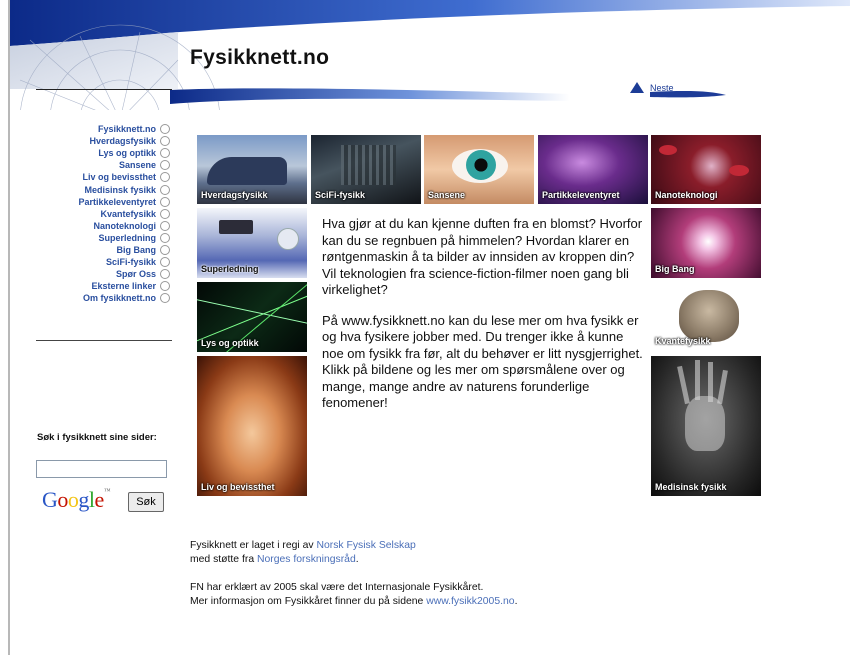 This screenshot has width=850, height=655. Describe the element at coordinates (238, 487) in the screenshot. I see `tile-label: Liv og bevissthet` at that location.